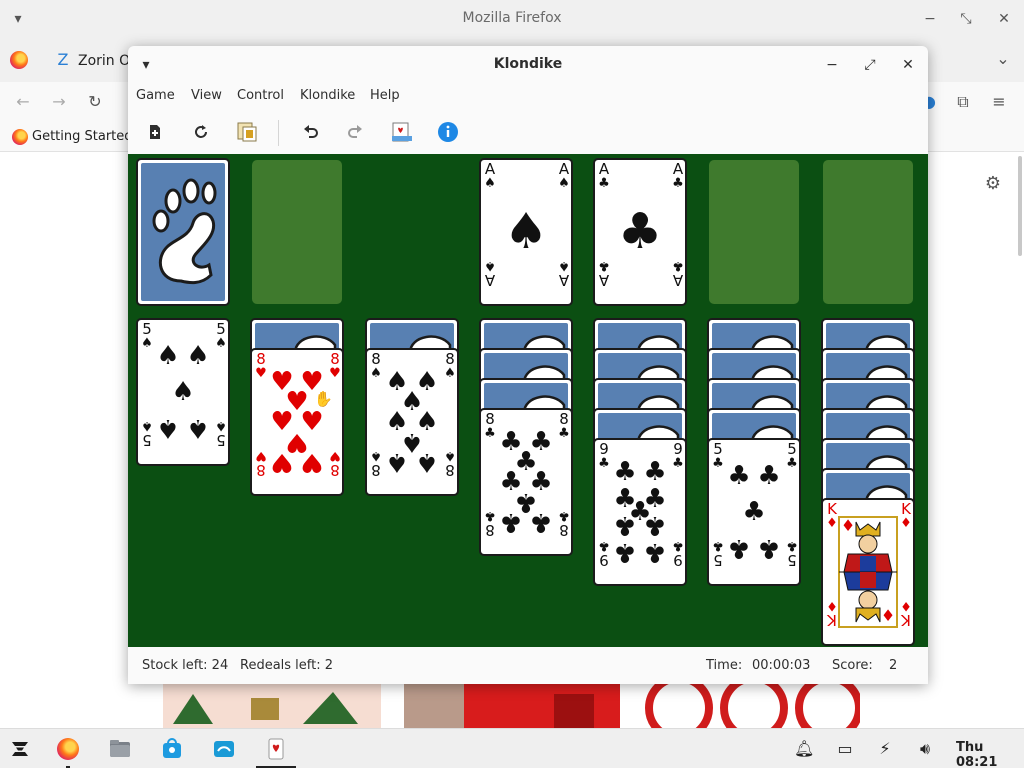 The height and width of the screenshot is (768, 1024). Describe the element at coordinates (385, 95) in the screenshot. I see `menu-help: Help` at that location.